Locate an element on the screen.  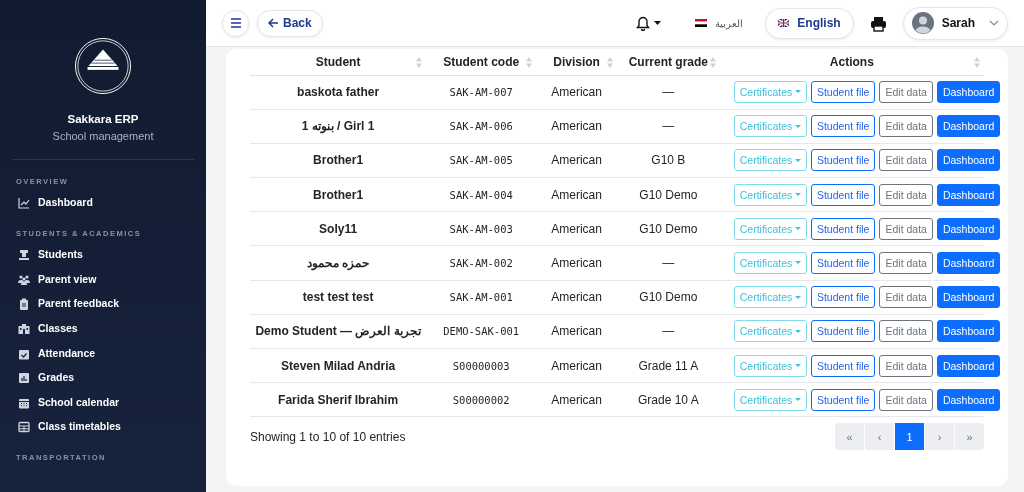
page-button: 1 is located at coordinates (909, 437).